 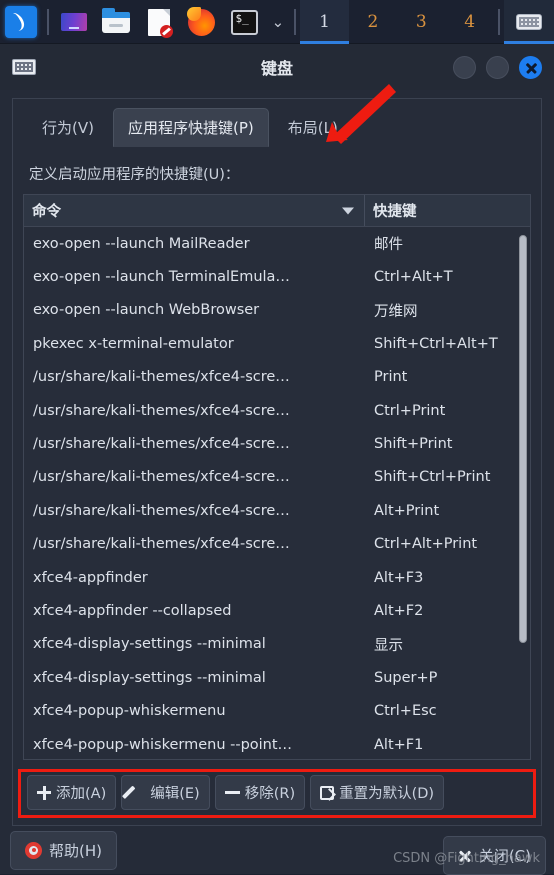 What do you see at coordinates (464, 67) in the screenshot?
I see `minimize-button` at bounding box center [464, 67].